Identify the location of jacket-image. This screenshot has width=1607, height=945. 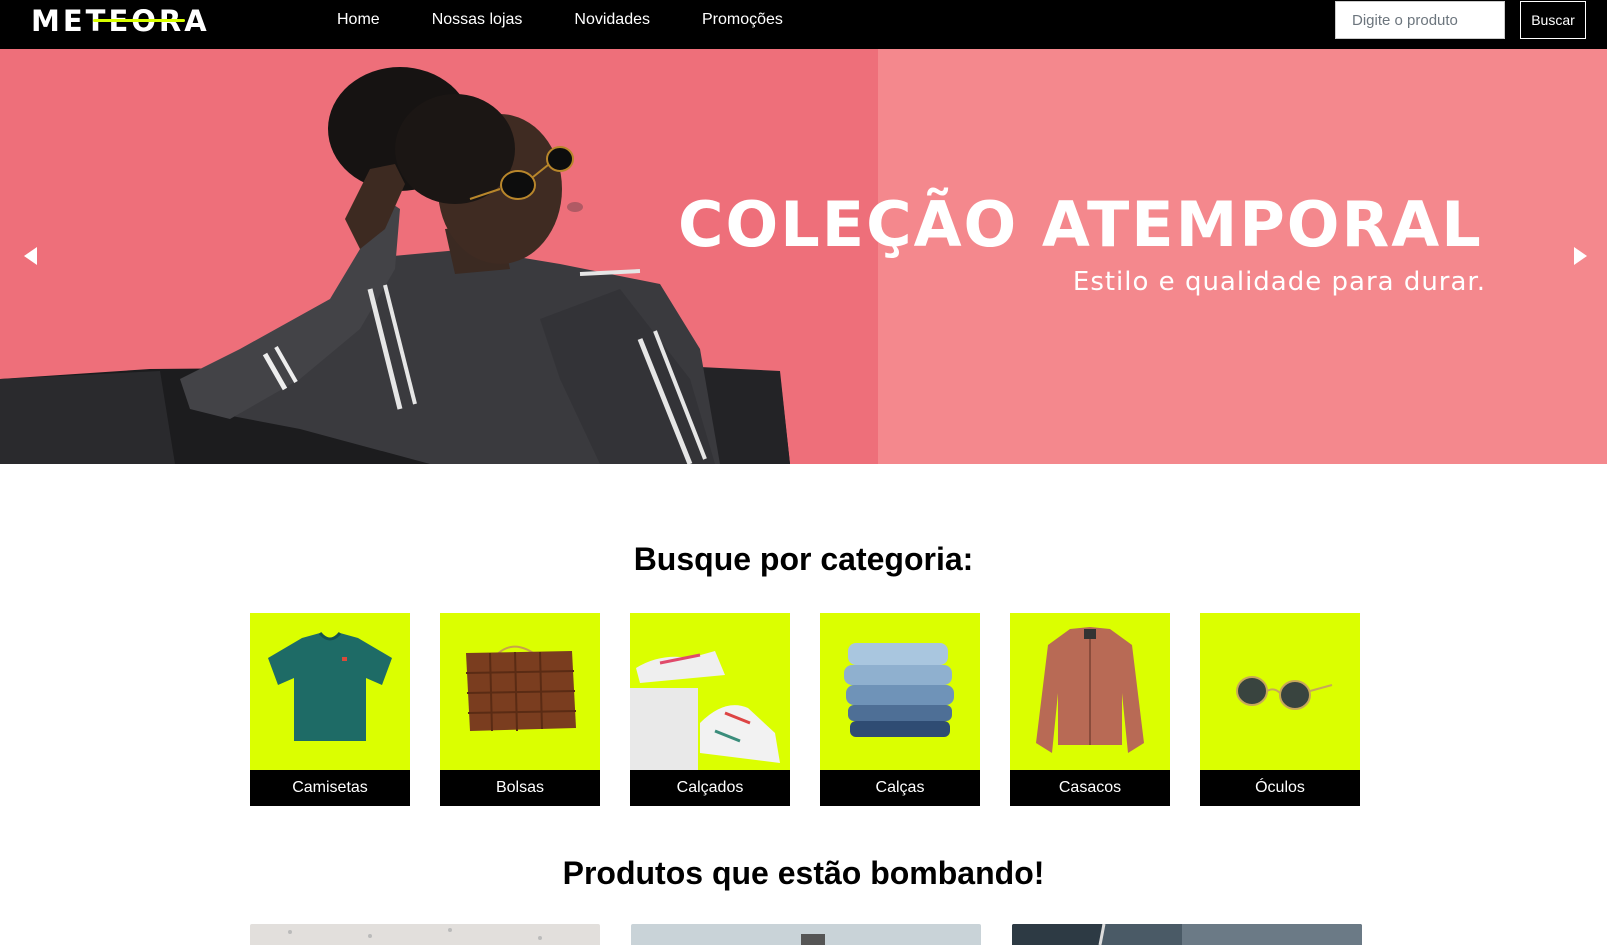
(1090, 691).